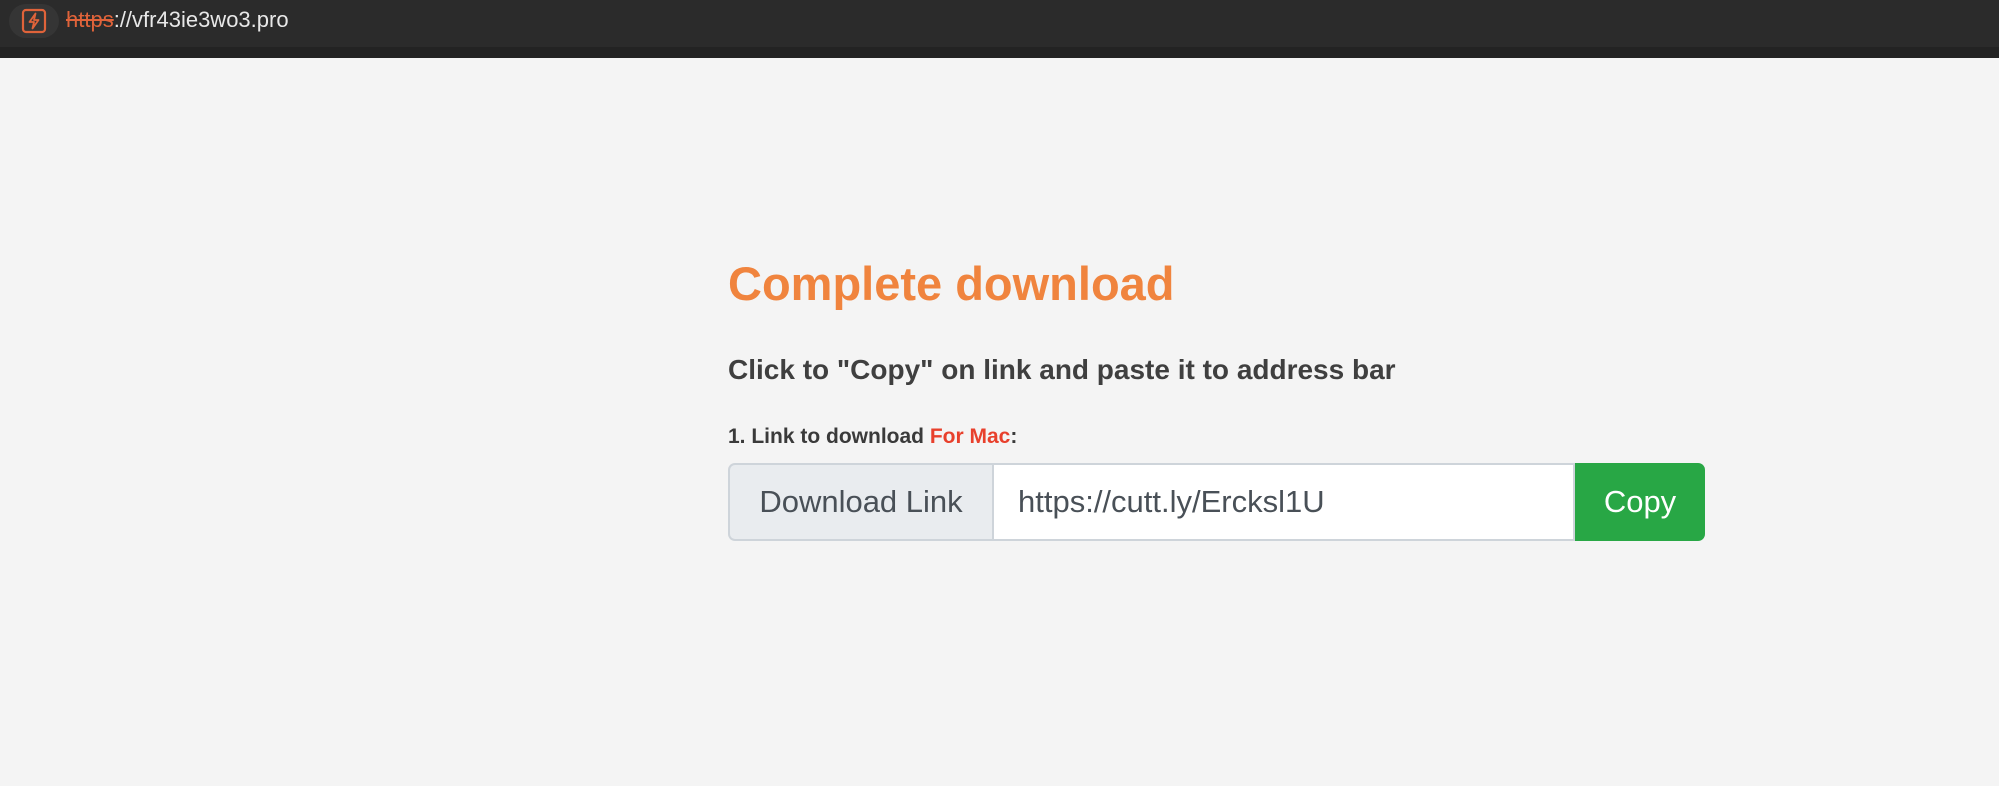 Image resolution: width=1999 pixels, height=786 pixels. Describe the element at coordinates (1218, 437) in the screenshot. I see `link-label: 1. Link to download For Mac:` at that location.